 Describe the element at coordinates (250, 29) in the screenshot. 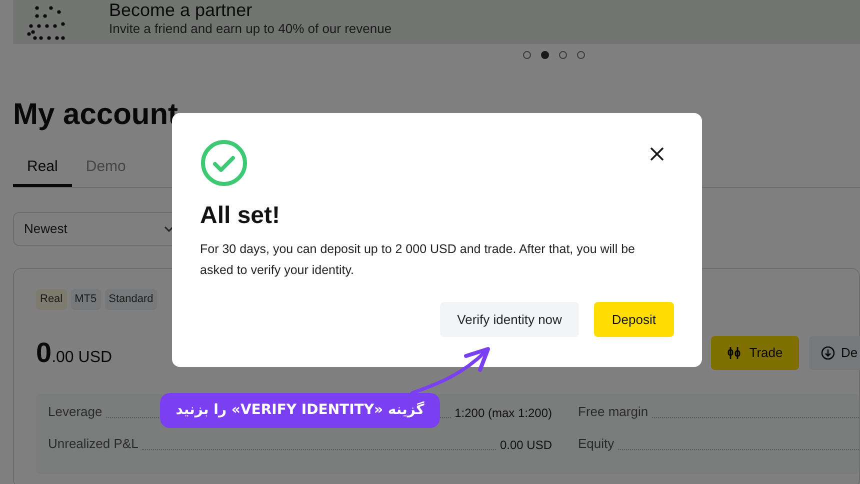

I see `banner-subtitle: Invite a friend and earn up to 40% of our revenue` at that location.